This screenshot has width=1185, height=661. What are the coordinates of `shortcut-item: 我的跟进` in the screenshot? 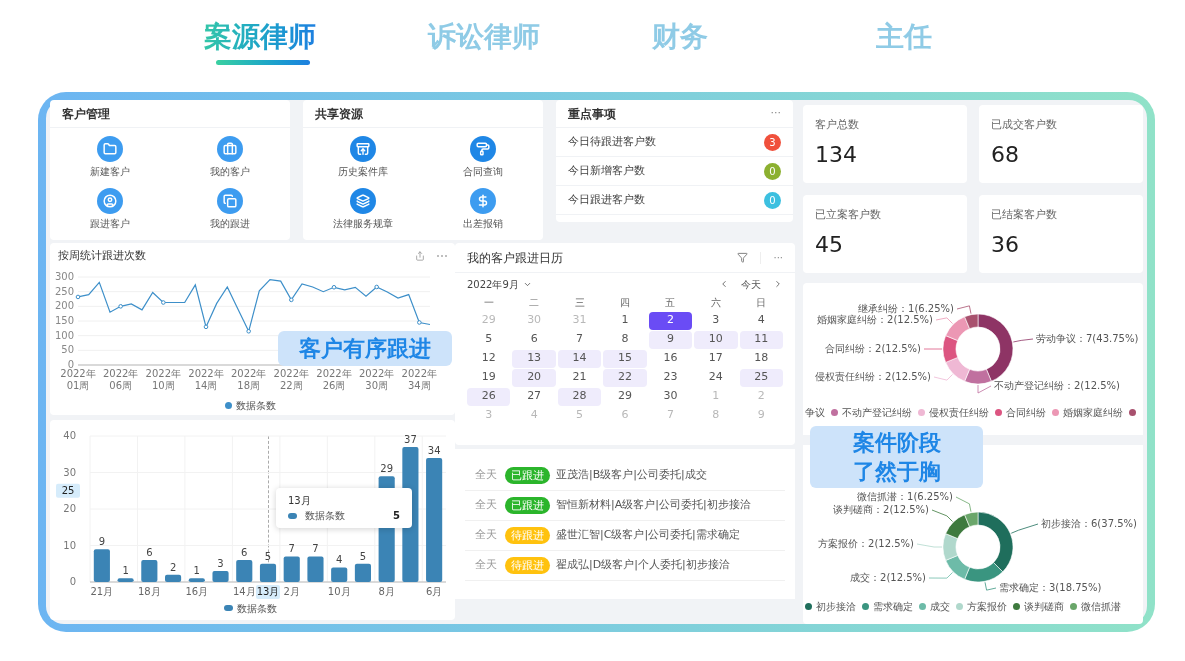 It's located at (230, 214).